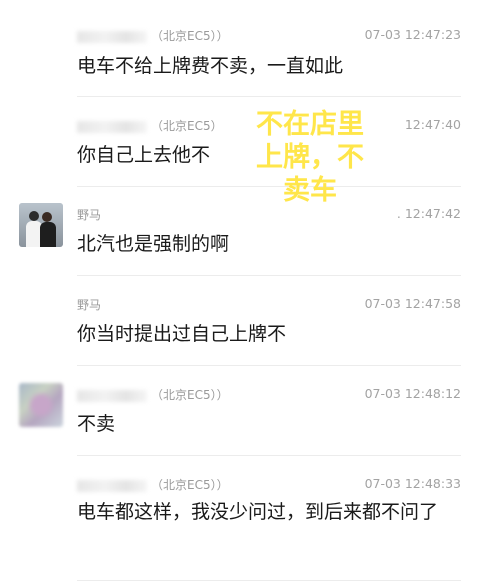  What do you see at coordinates (412, 34) in the screenshot?
I see `message-time: 07-03 12:47:23` at bounding box center [412, 34].